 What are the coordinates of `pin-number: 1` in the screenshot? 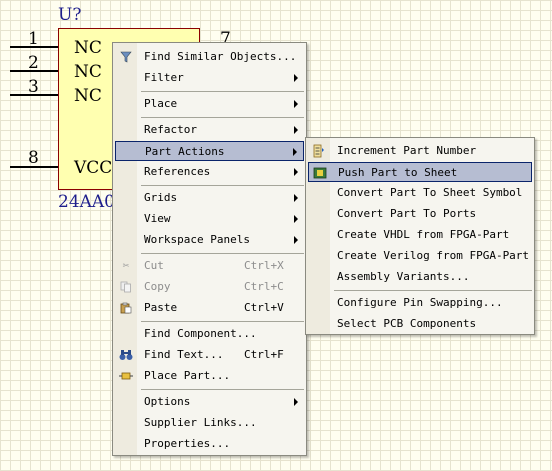 It's located at (33, 39).